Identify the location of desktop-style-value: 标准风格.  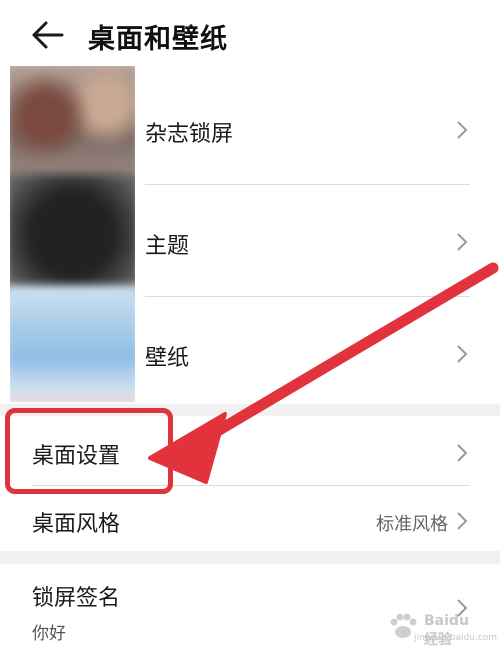
(412, 524).